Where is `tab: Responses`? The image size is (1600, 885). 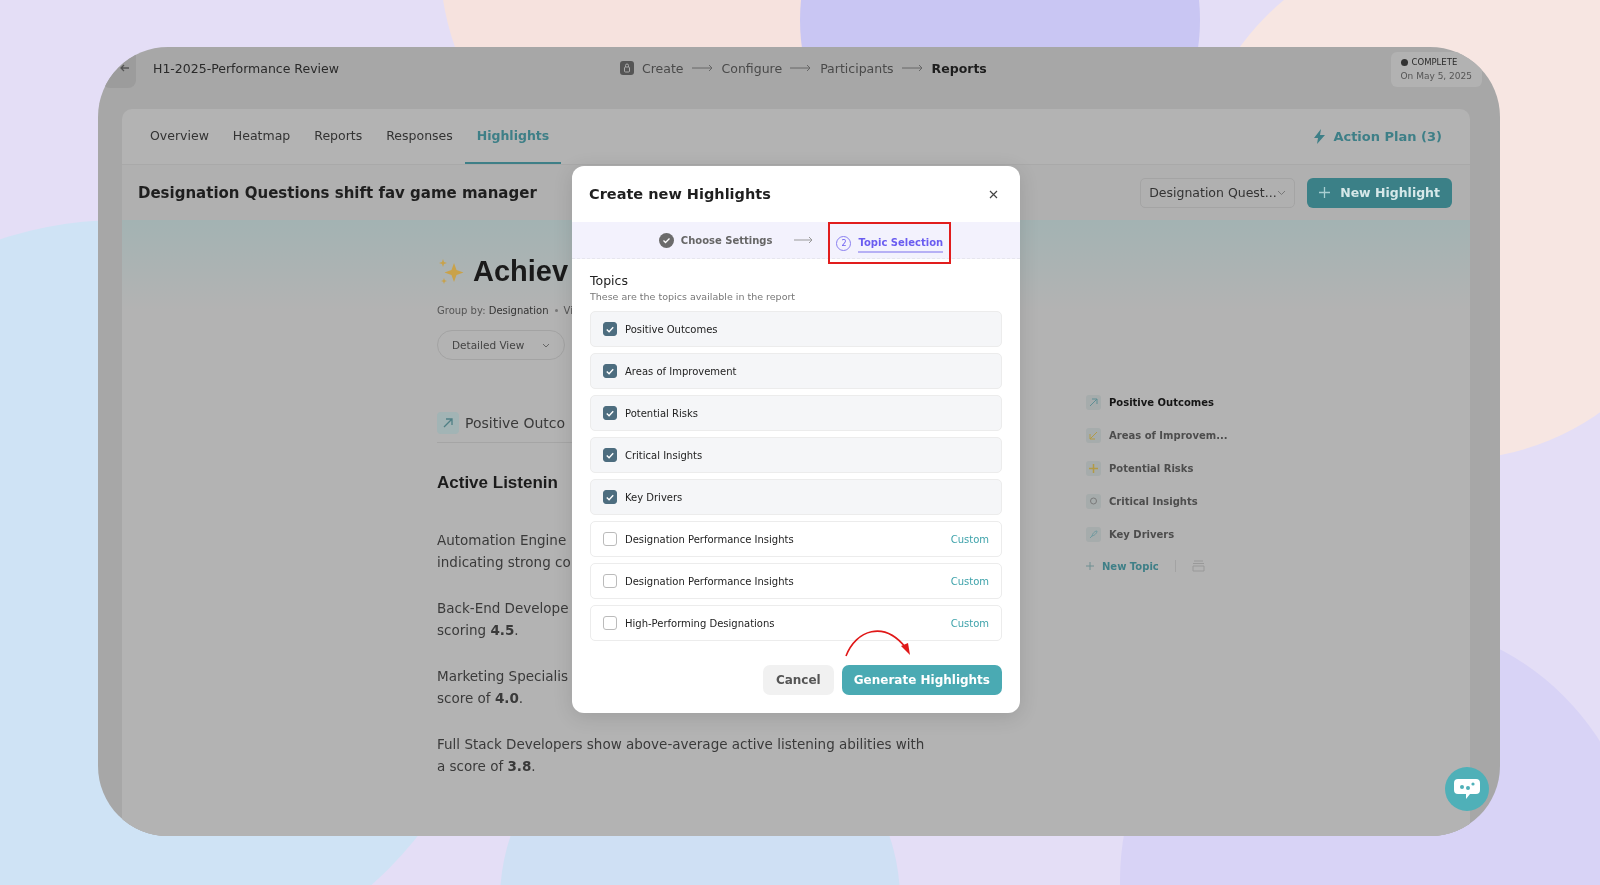
tab: Responses is located at coordinates (419, 136).